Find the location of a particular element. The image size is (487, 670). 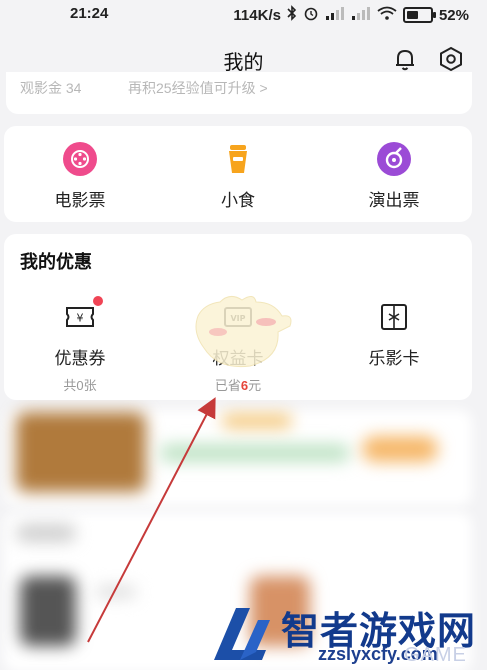

offer-sub: 已省6元 is located at coordinates (238, 384).